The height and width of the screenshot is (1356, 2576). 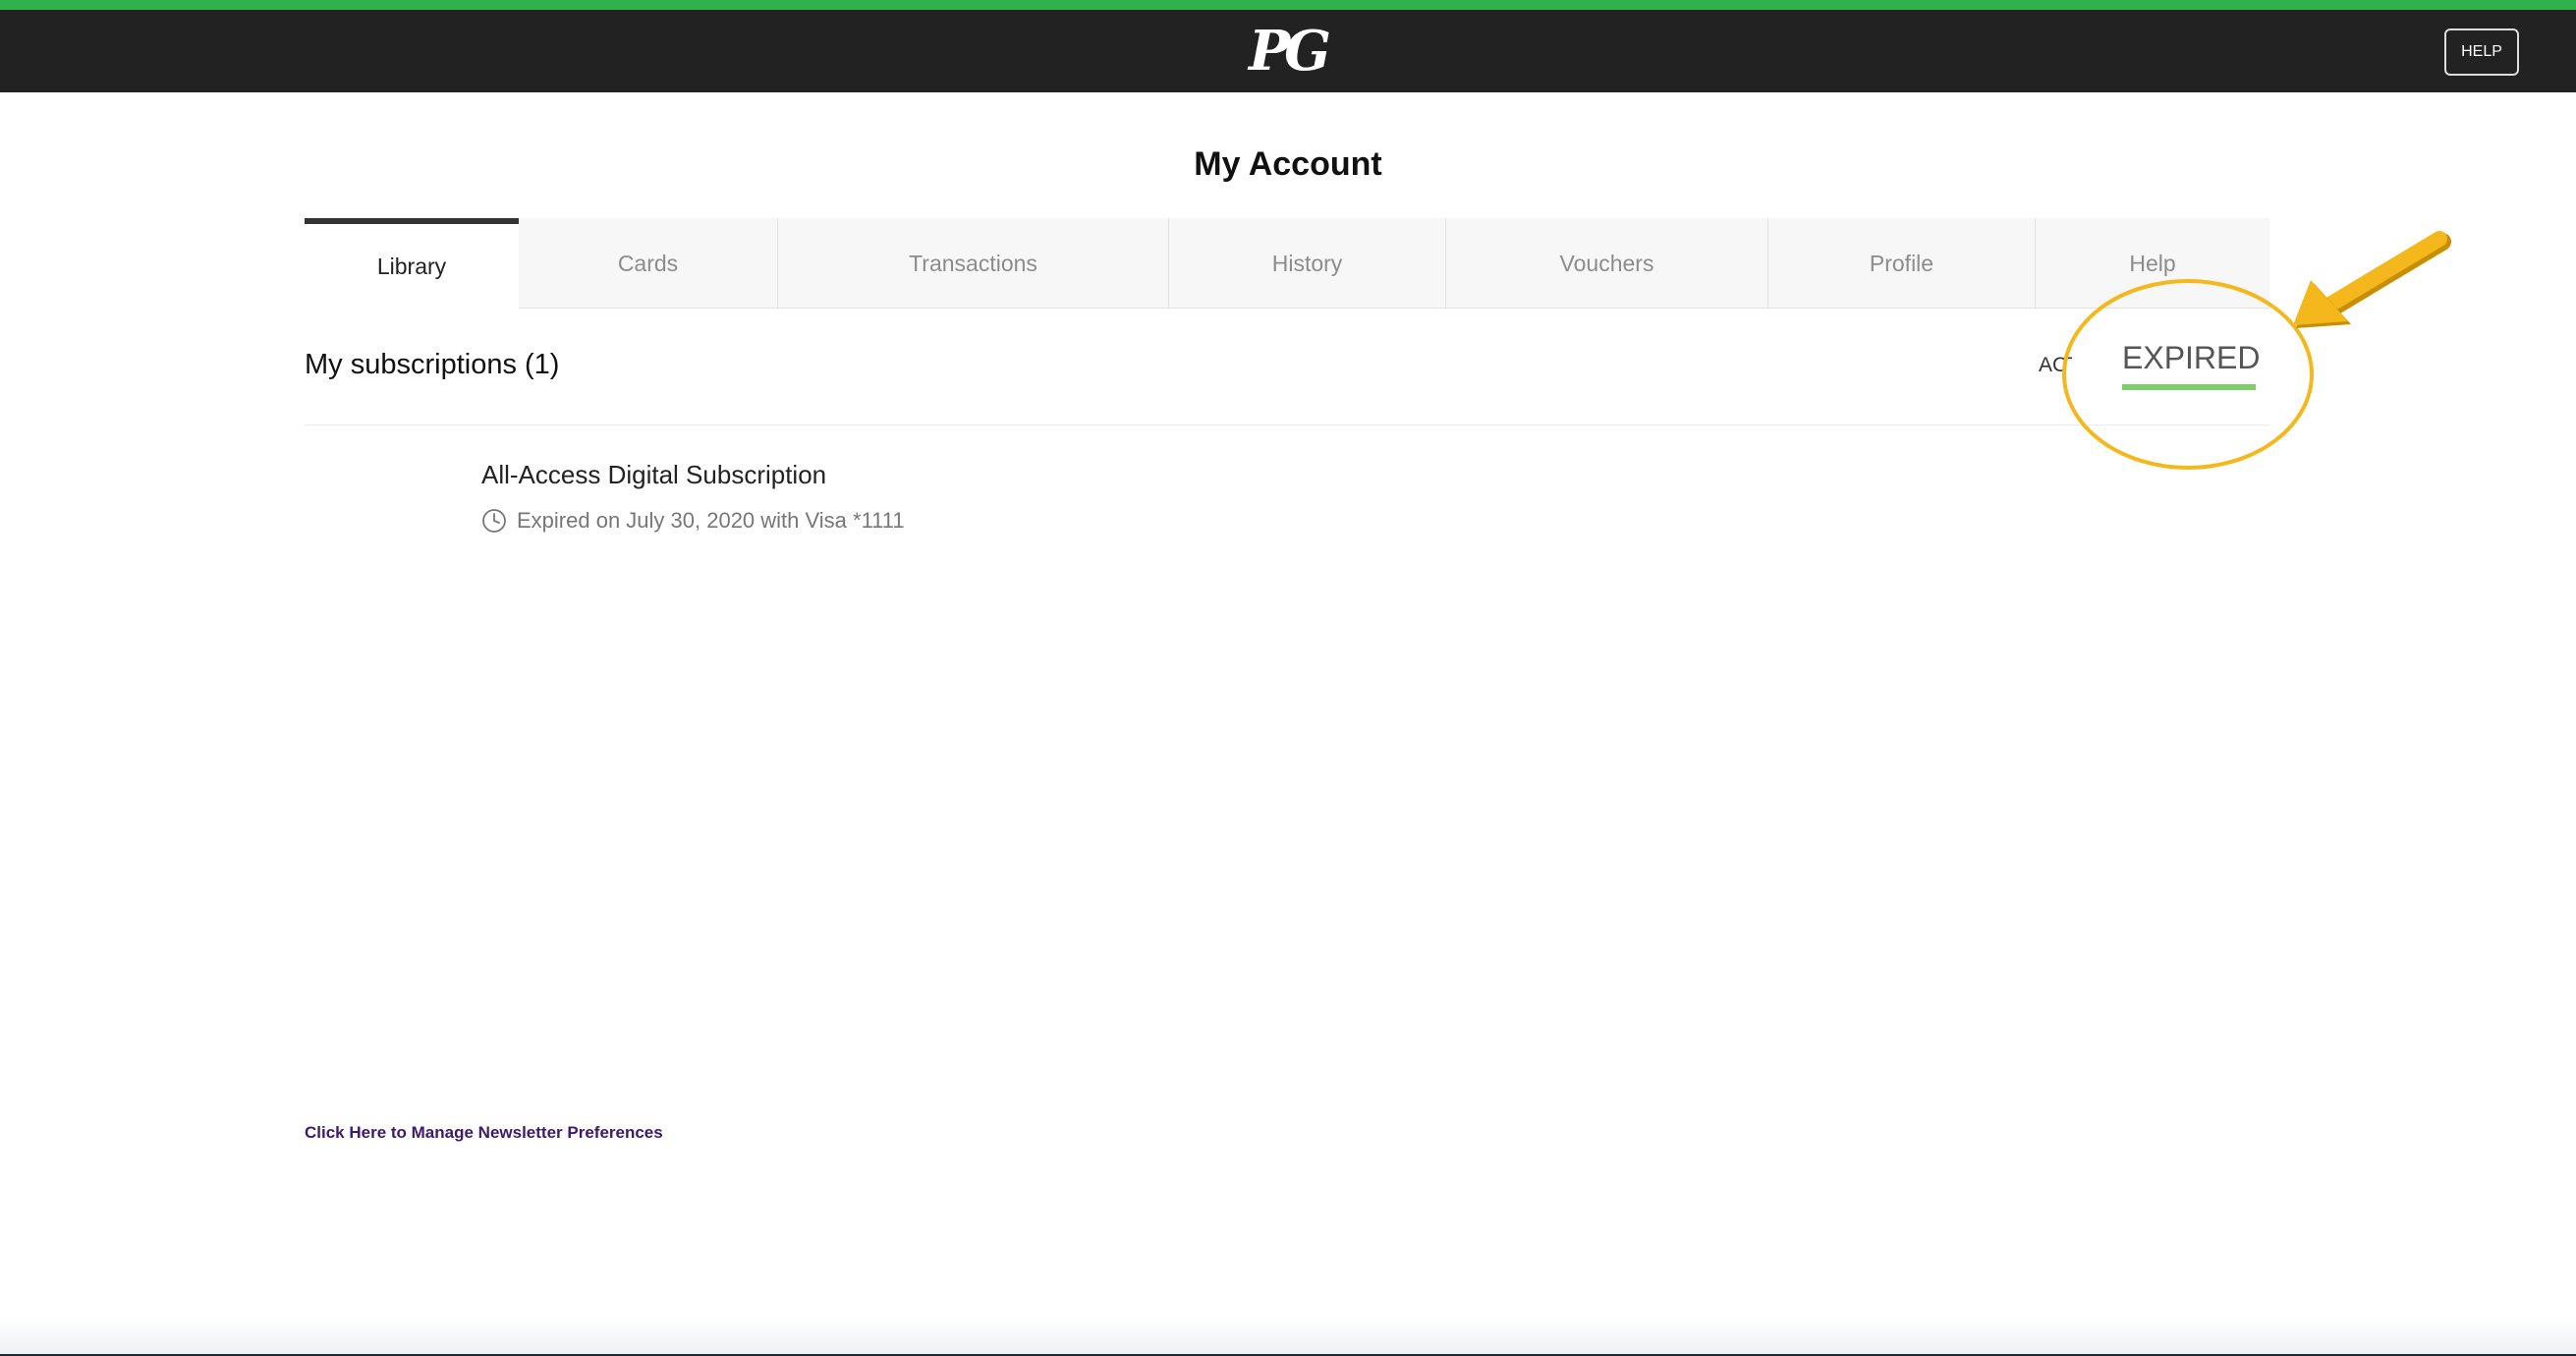 I want to click on annotation-circle, so click(x=2188, y=374).